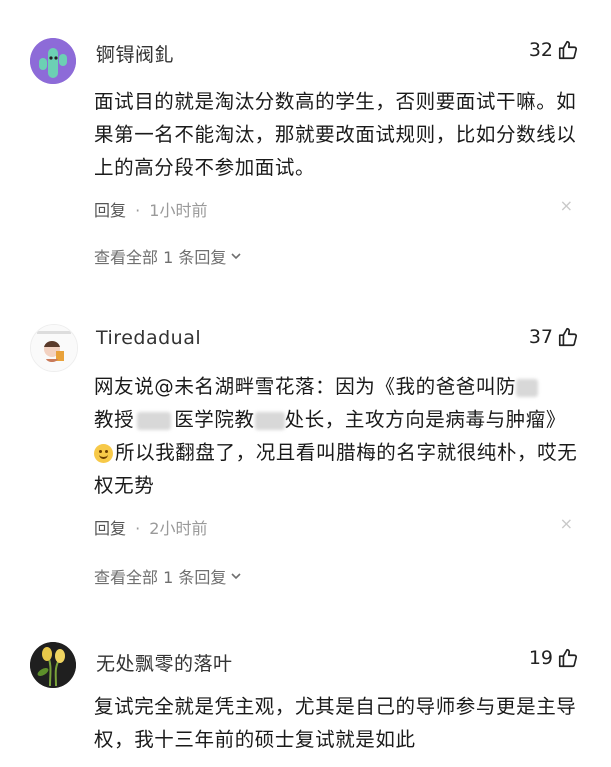  What do you see at coordinates (178, 210) in the screenshot?
I see `comment-time: 1小时前` at bounding box center [178, 210].